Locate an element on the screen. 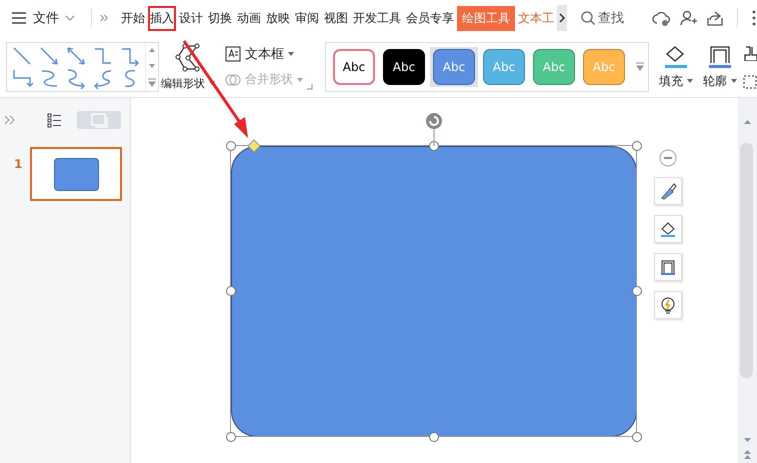 This screenshot has height=463, width=757. slide-thumbnail is located at coordinates (76, 174).